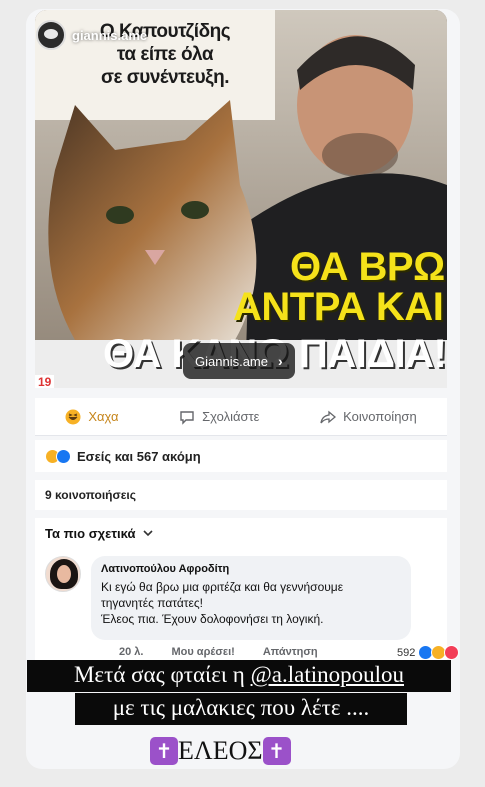 This screenshot has height=787, width=485. Describe the element at coordinates (452, 652) in the screenshot. I see `love-reaction-icon` at that location.